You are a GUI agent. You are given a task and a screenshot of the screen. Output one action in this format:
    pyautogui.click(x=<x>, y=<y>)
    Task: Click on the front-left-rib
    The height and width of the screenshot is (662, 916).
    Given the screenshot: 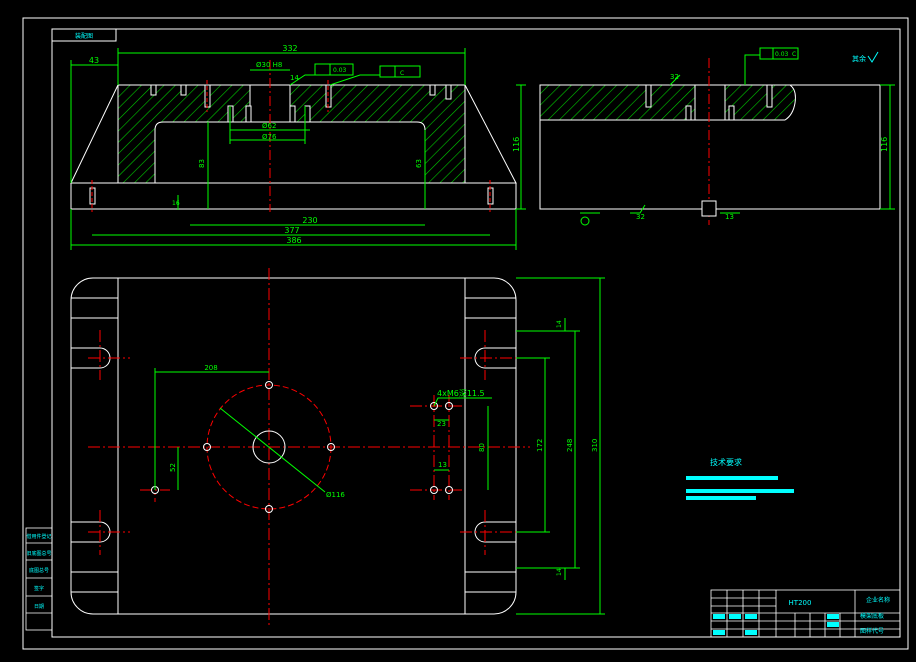 What is the action you would take?
    pyautogui.click(x=94, y=134)
    